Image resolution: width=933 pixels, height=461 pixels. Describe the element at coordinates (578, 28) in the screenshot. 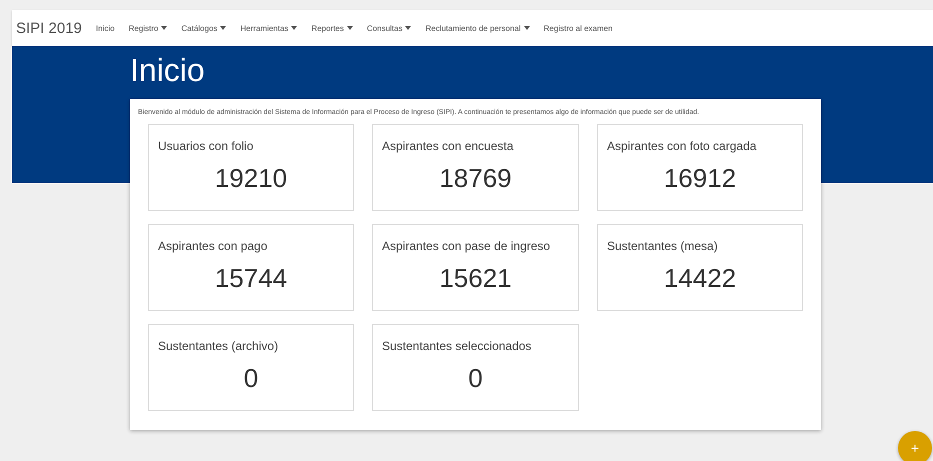

I see `nav-link: Registro al examen` at that location.